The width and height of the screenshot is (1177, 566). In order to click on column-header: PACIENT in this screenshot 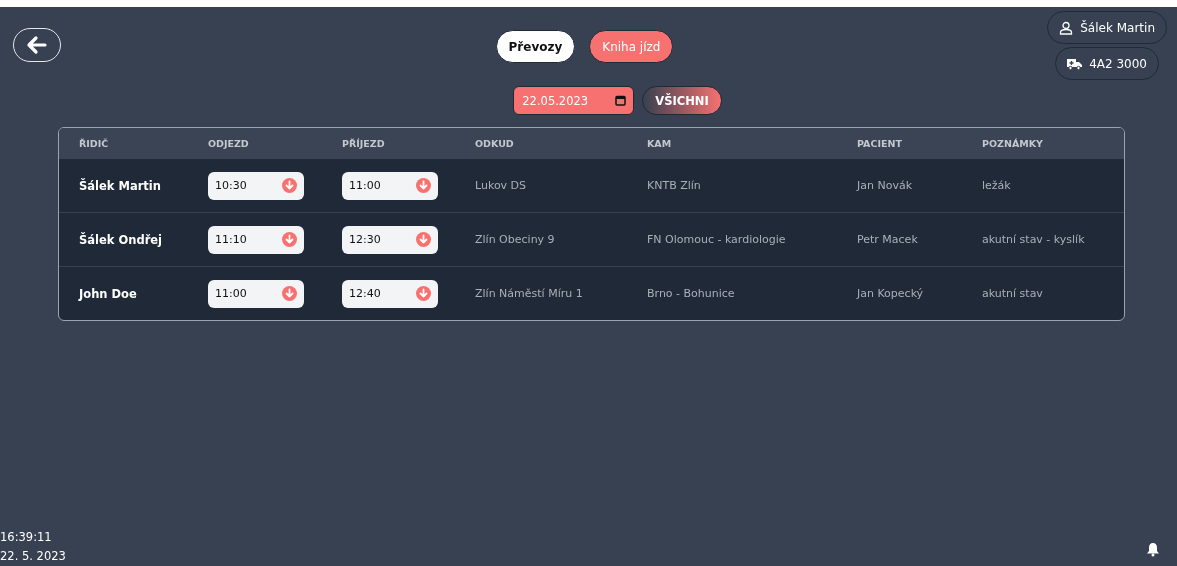, I will do `click(880, 143)`.